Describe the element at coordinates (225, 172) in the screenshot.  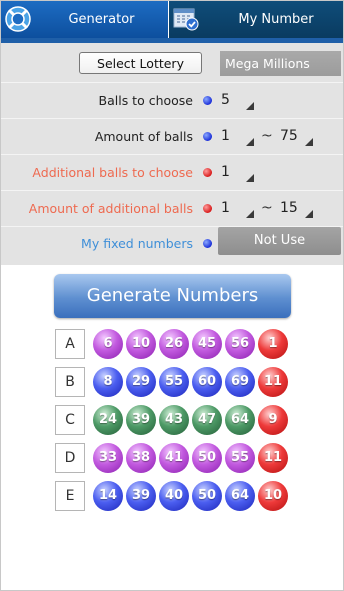
I see `additional-balls-value: 1` at that location.